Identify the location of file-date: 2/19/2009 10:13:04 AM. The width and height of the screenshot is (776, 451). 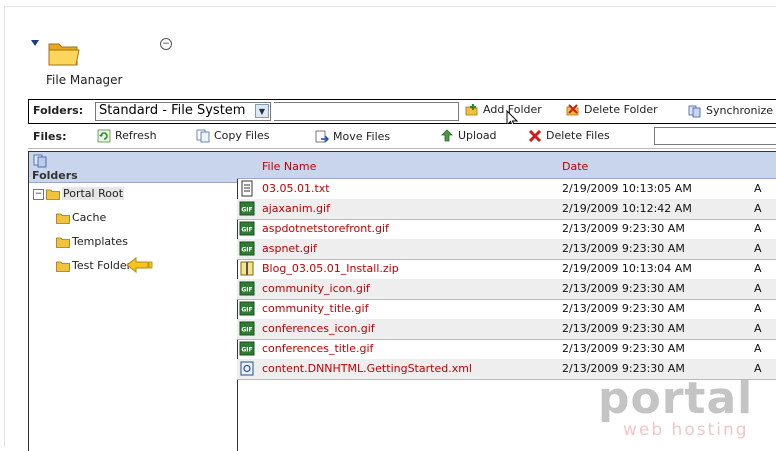
(627, 268).